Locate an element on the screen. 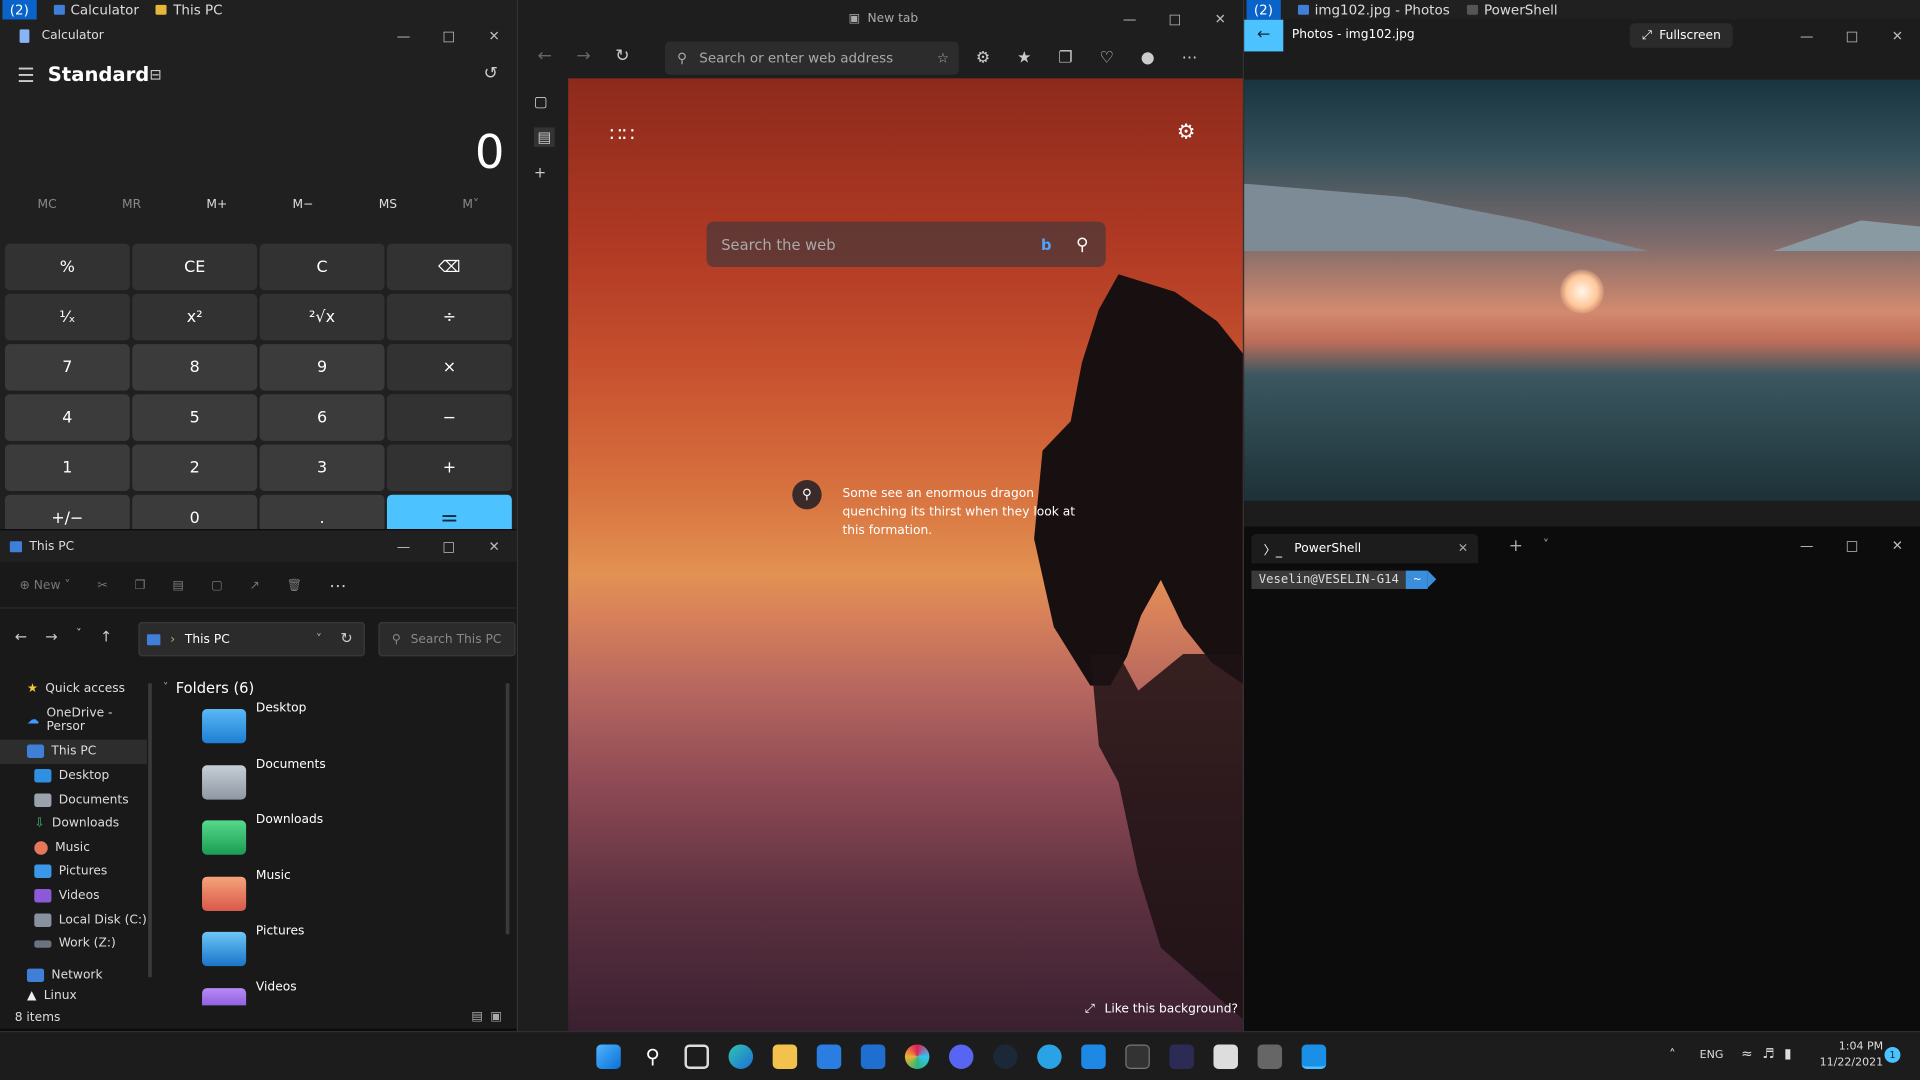  folder-item-desktop: Desktop is located at coordinates (337, 730).